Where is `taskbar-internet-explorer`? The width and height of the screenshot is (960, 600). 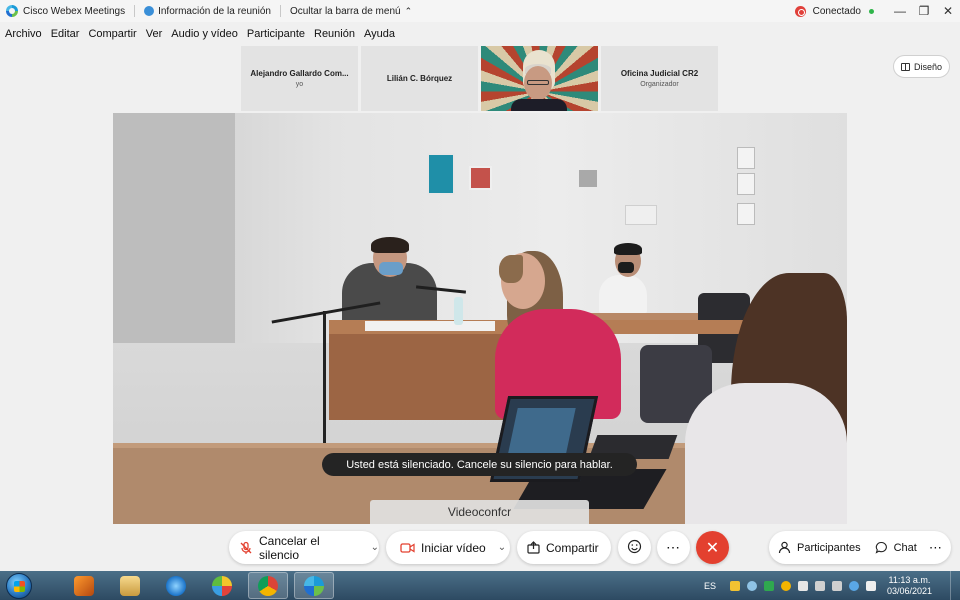
taskbar-internet-explorer is located at coordinates (176, 585).